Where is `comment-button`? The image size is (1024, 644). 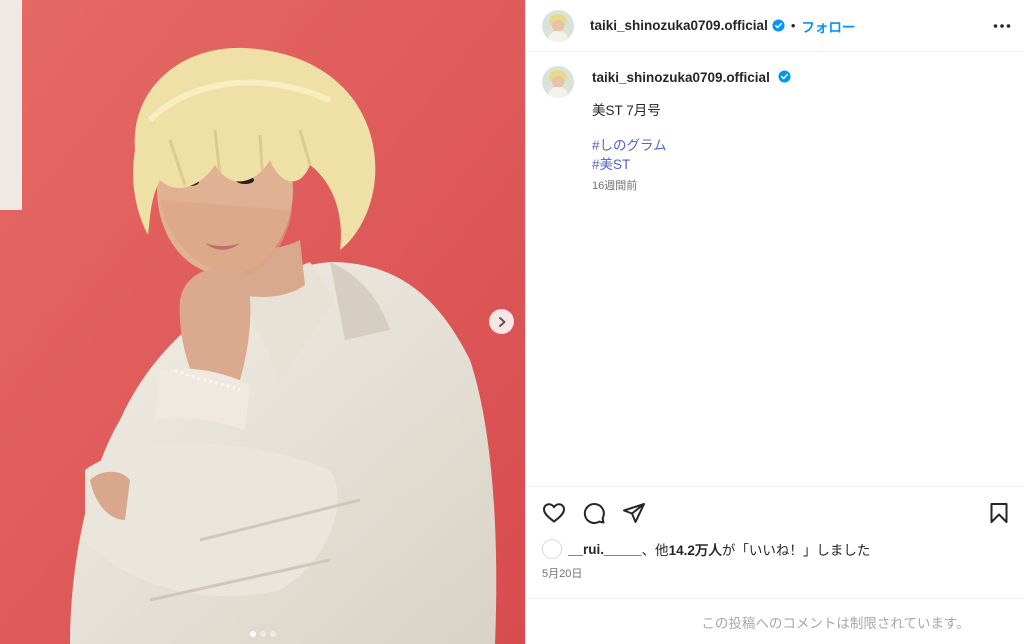
comment-button is located at coordinates (594, 513).